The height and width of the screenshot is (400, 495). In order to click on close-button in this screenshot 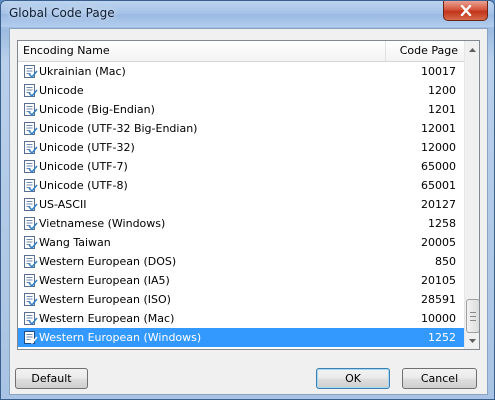, I will do `click(465, 11)`.